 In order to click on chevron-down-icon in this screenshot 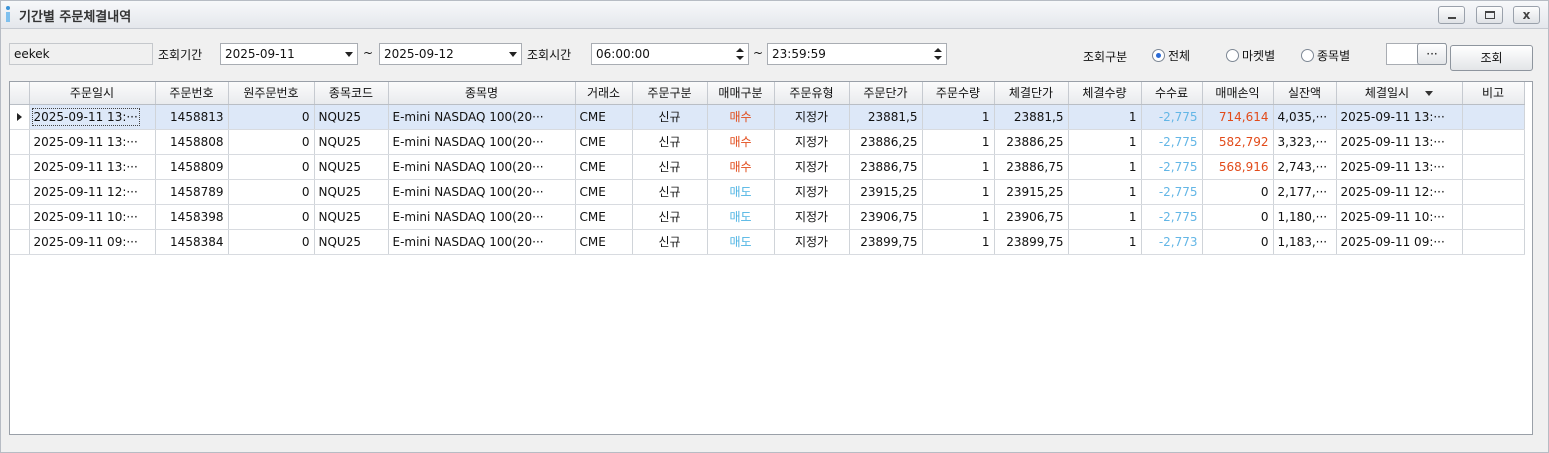, I will do `click(513, 54)`.